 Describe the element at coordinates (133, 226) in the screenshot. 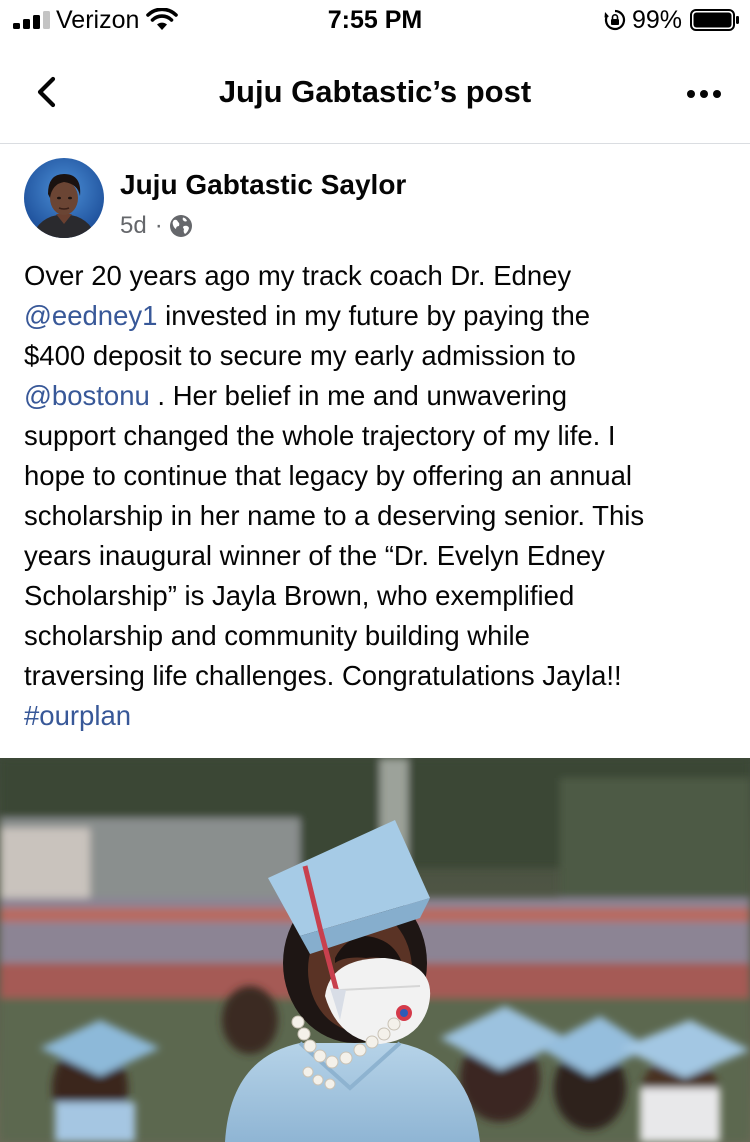

I see `post-timestamp: 5d` at that location.